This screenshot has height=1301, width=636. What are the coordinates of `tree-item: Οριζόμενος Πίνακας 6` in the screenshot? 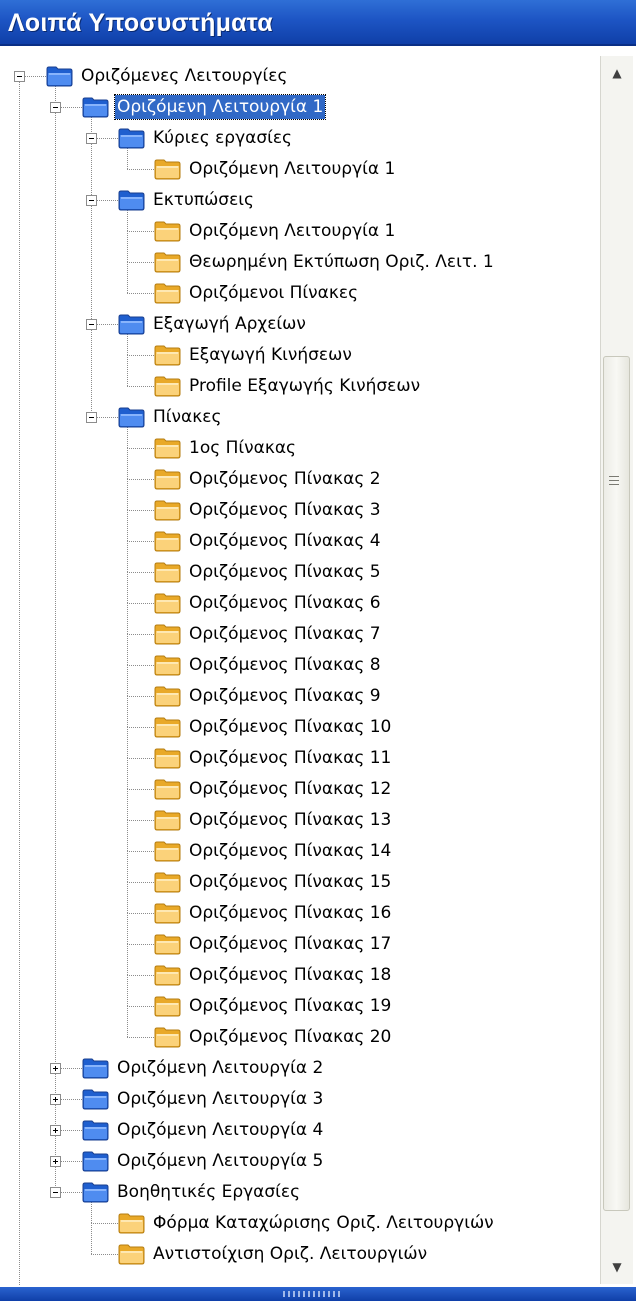 It's located at (300, 603).